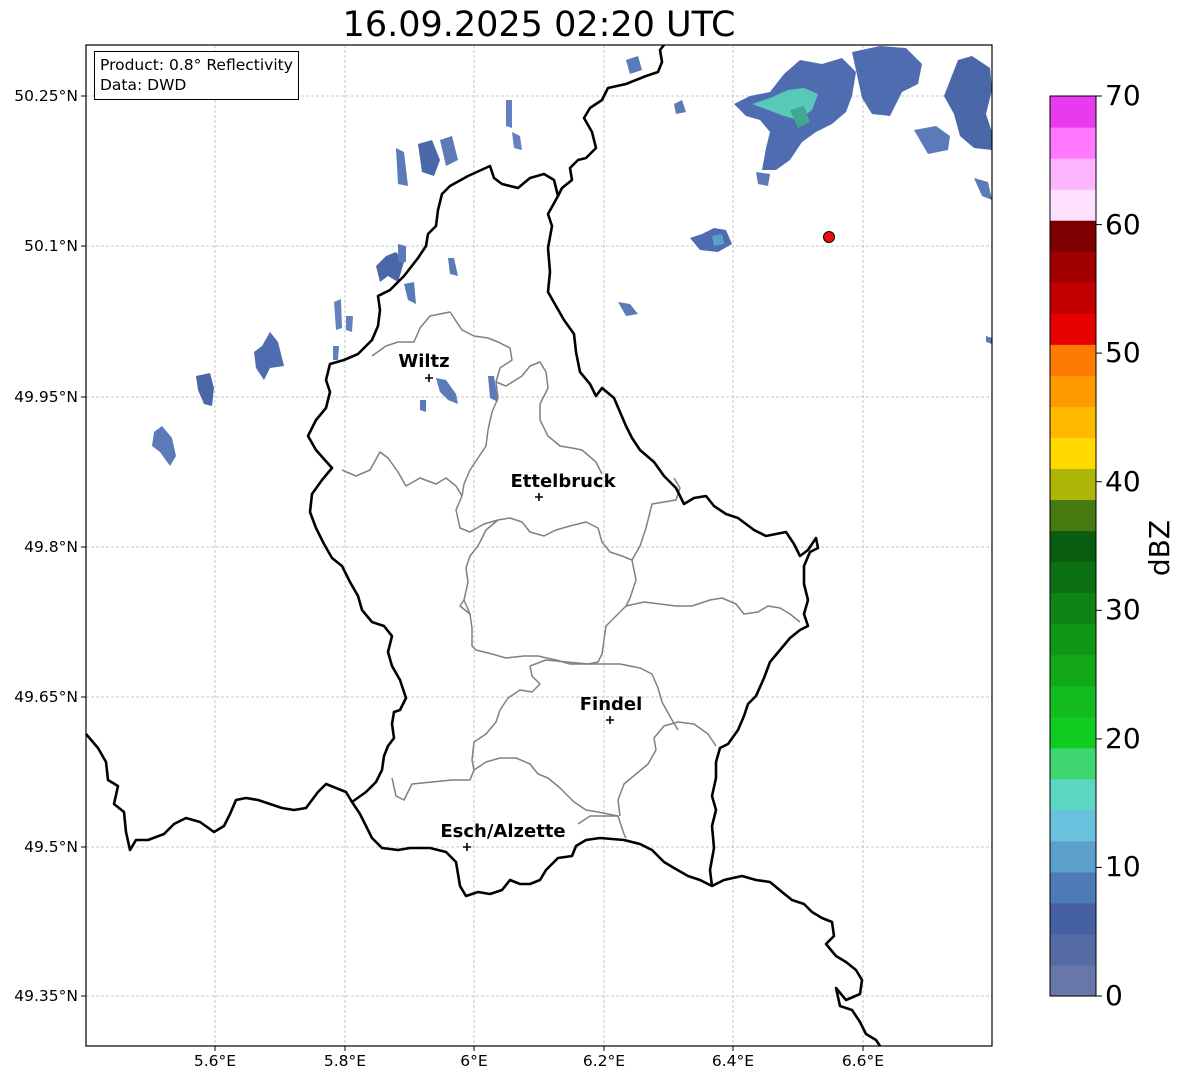 Image resolution: width=1184 pixels, height=1081 pixels. I want to click on map-title: 16.09.2025 02:20 UTC, so click(539, 25).